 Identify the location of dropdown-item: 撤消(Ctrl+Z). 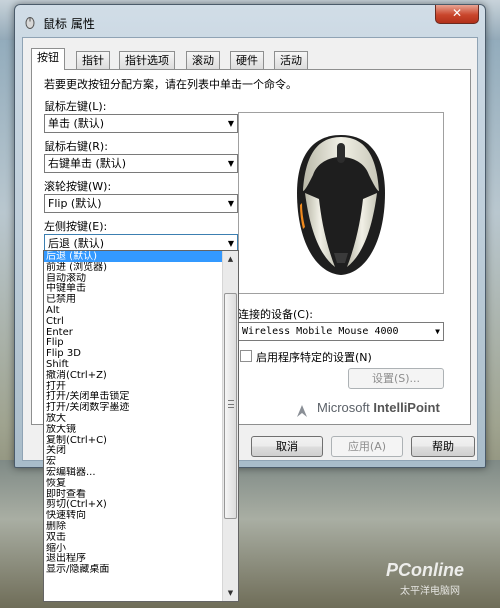
(134, 375).